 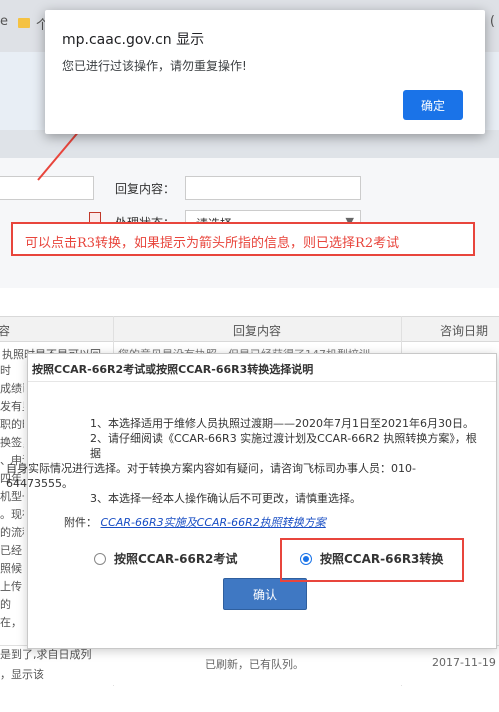 I want to click on alert-message: 您已进行过该操作，请勿重复操作!, so click(x=154, y=66).